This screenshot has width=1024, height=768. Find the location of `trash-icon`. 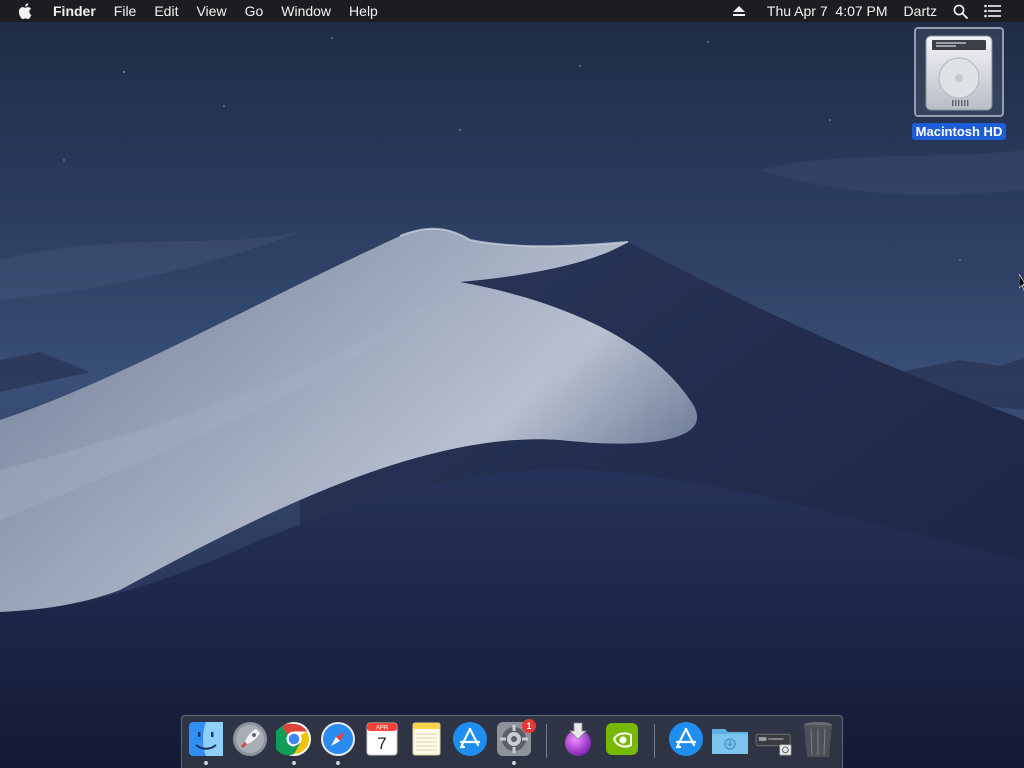

trash-icon is located at coordinates (818, 739).